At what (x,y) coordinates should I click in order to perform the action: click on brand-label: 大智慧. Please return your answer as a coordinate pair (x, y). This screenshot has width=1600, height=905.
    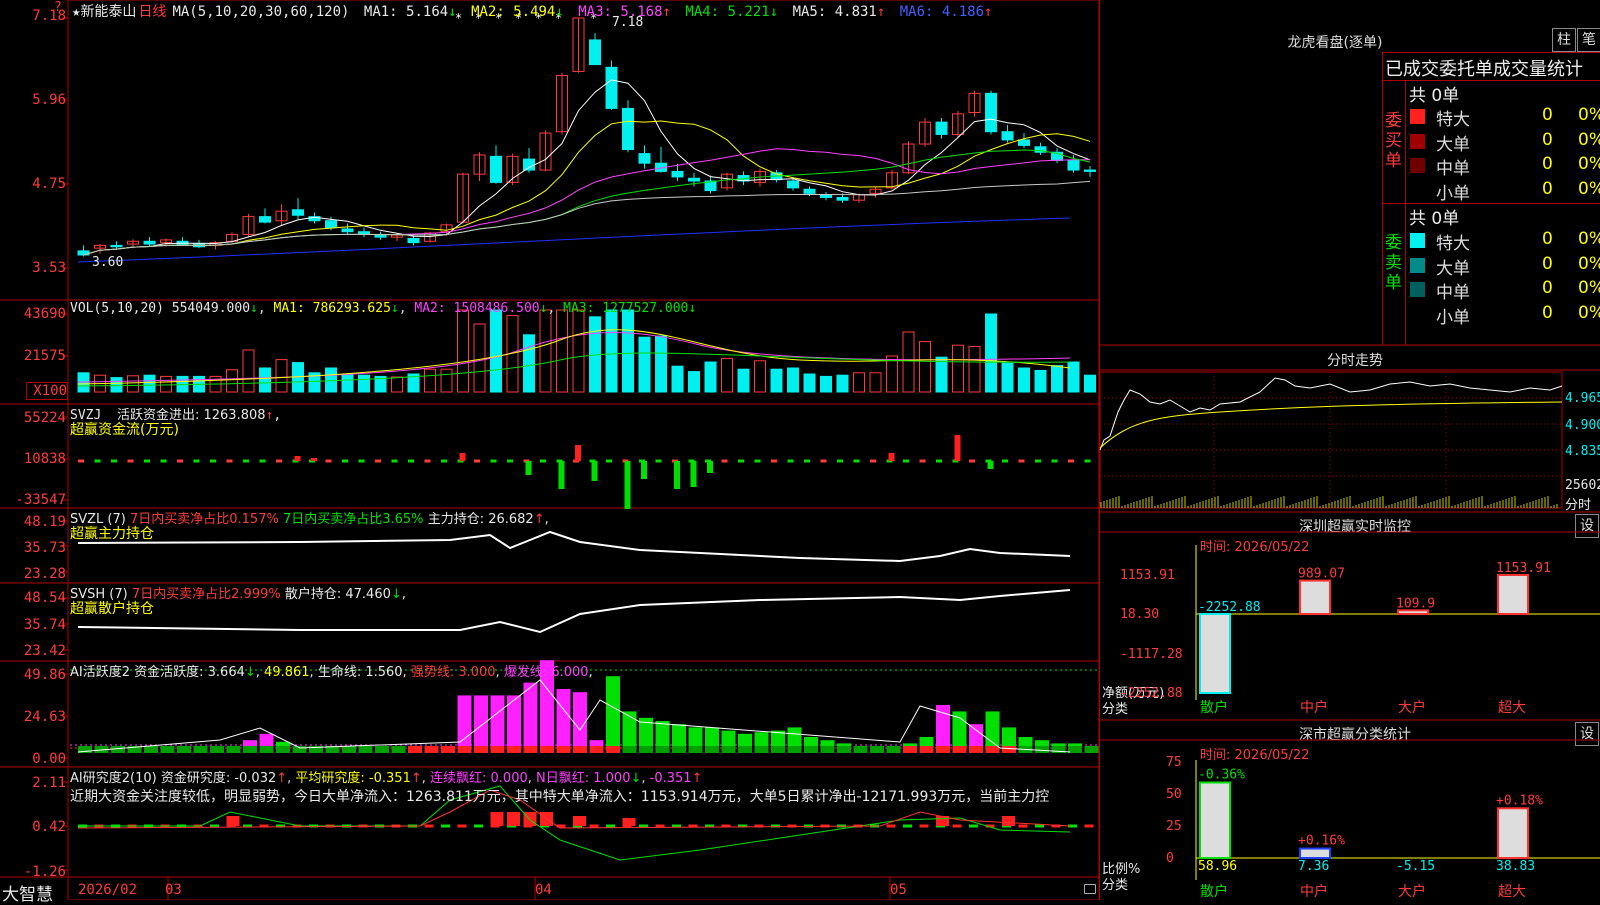
    Looking at the image, I should click on (27, 892).